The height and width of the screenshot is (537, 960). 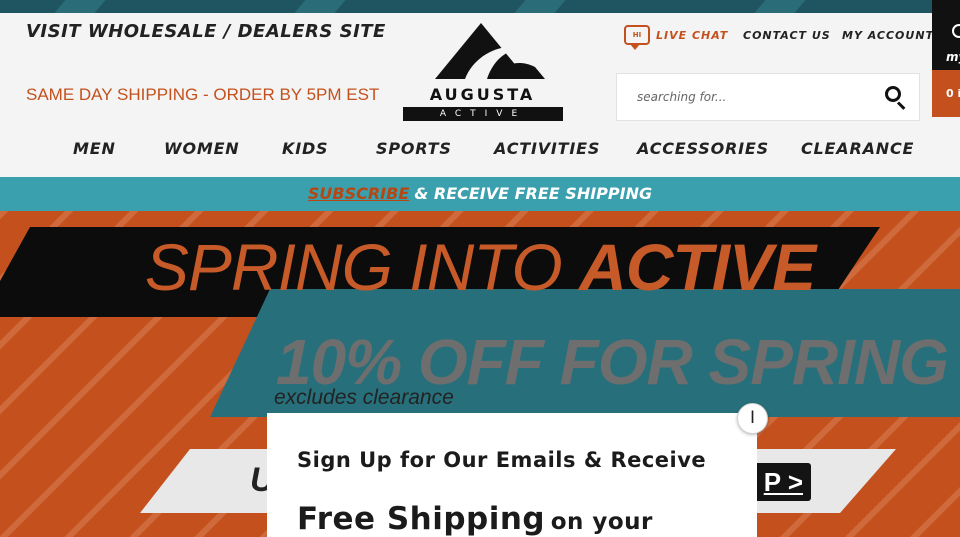 I want to click on chat-bubble-icon: HI, so click(x=637, y=37).